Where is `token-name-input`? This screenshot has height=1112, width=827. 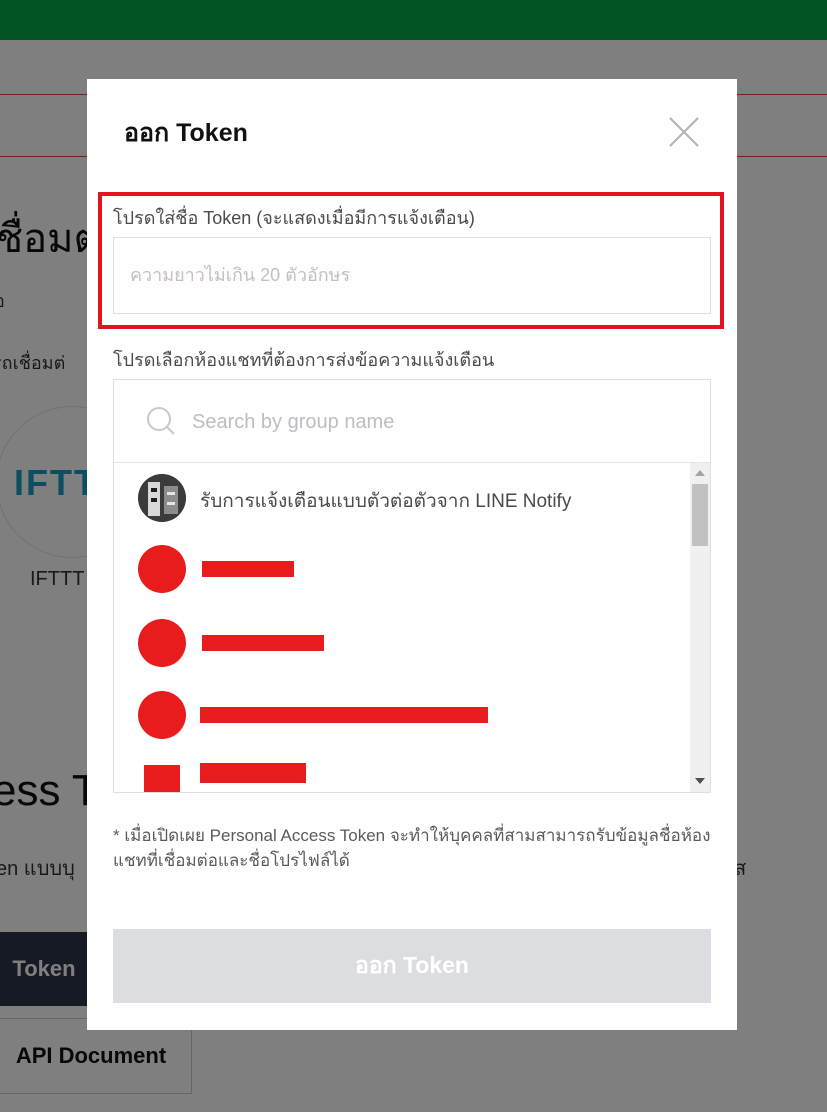
token-name-input is located at coordinates (412, 275).